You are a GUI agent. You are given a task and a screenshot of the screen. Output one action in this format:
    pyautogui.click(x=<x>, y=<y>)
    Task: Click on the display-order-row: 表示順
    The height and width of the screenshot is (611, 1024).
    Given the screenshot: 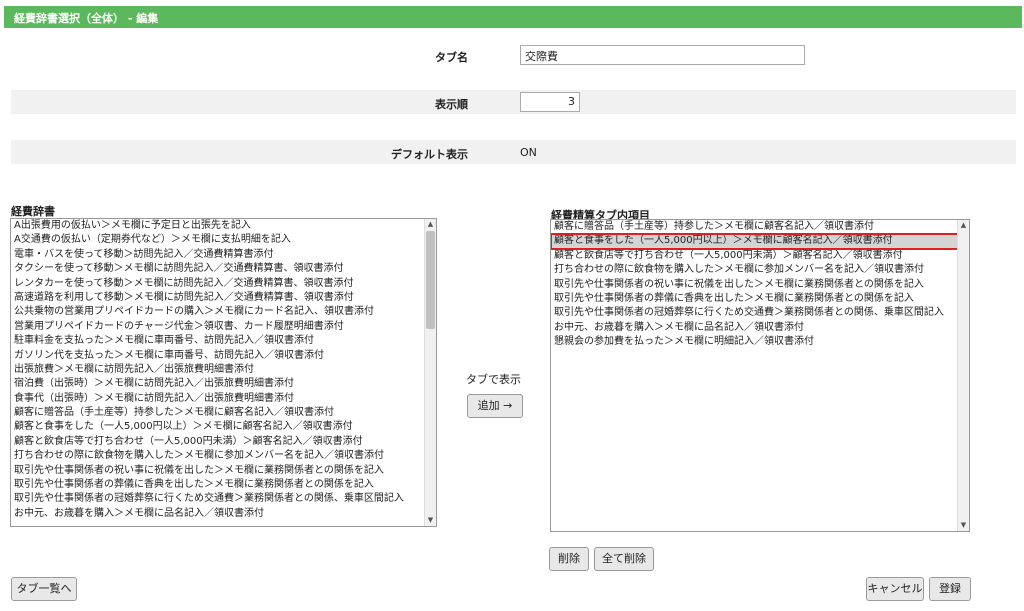 What is the action you would take?
    pyautogui.click(x=513, y=102)
    